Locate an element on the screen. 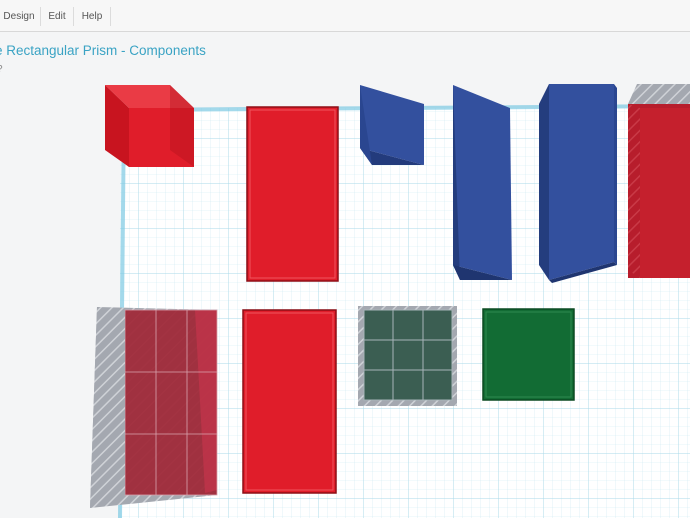  menu-design: Design is located at coordinates (19, 15).